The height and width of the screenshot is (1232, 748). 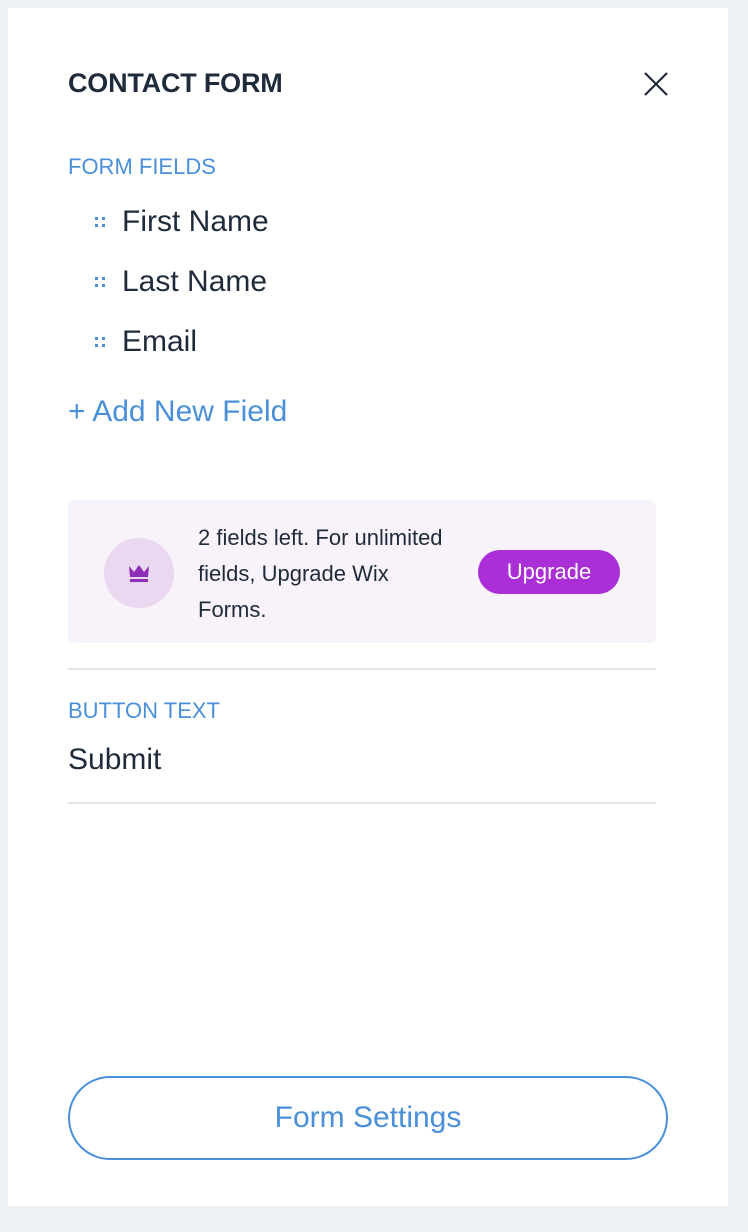 I want to click on field-label: Email, so click(x=160, y=341).